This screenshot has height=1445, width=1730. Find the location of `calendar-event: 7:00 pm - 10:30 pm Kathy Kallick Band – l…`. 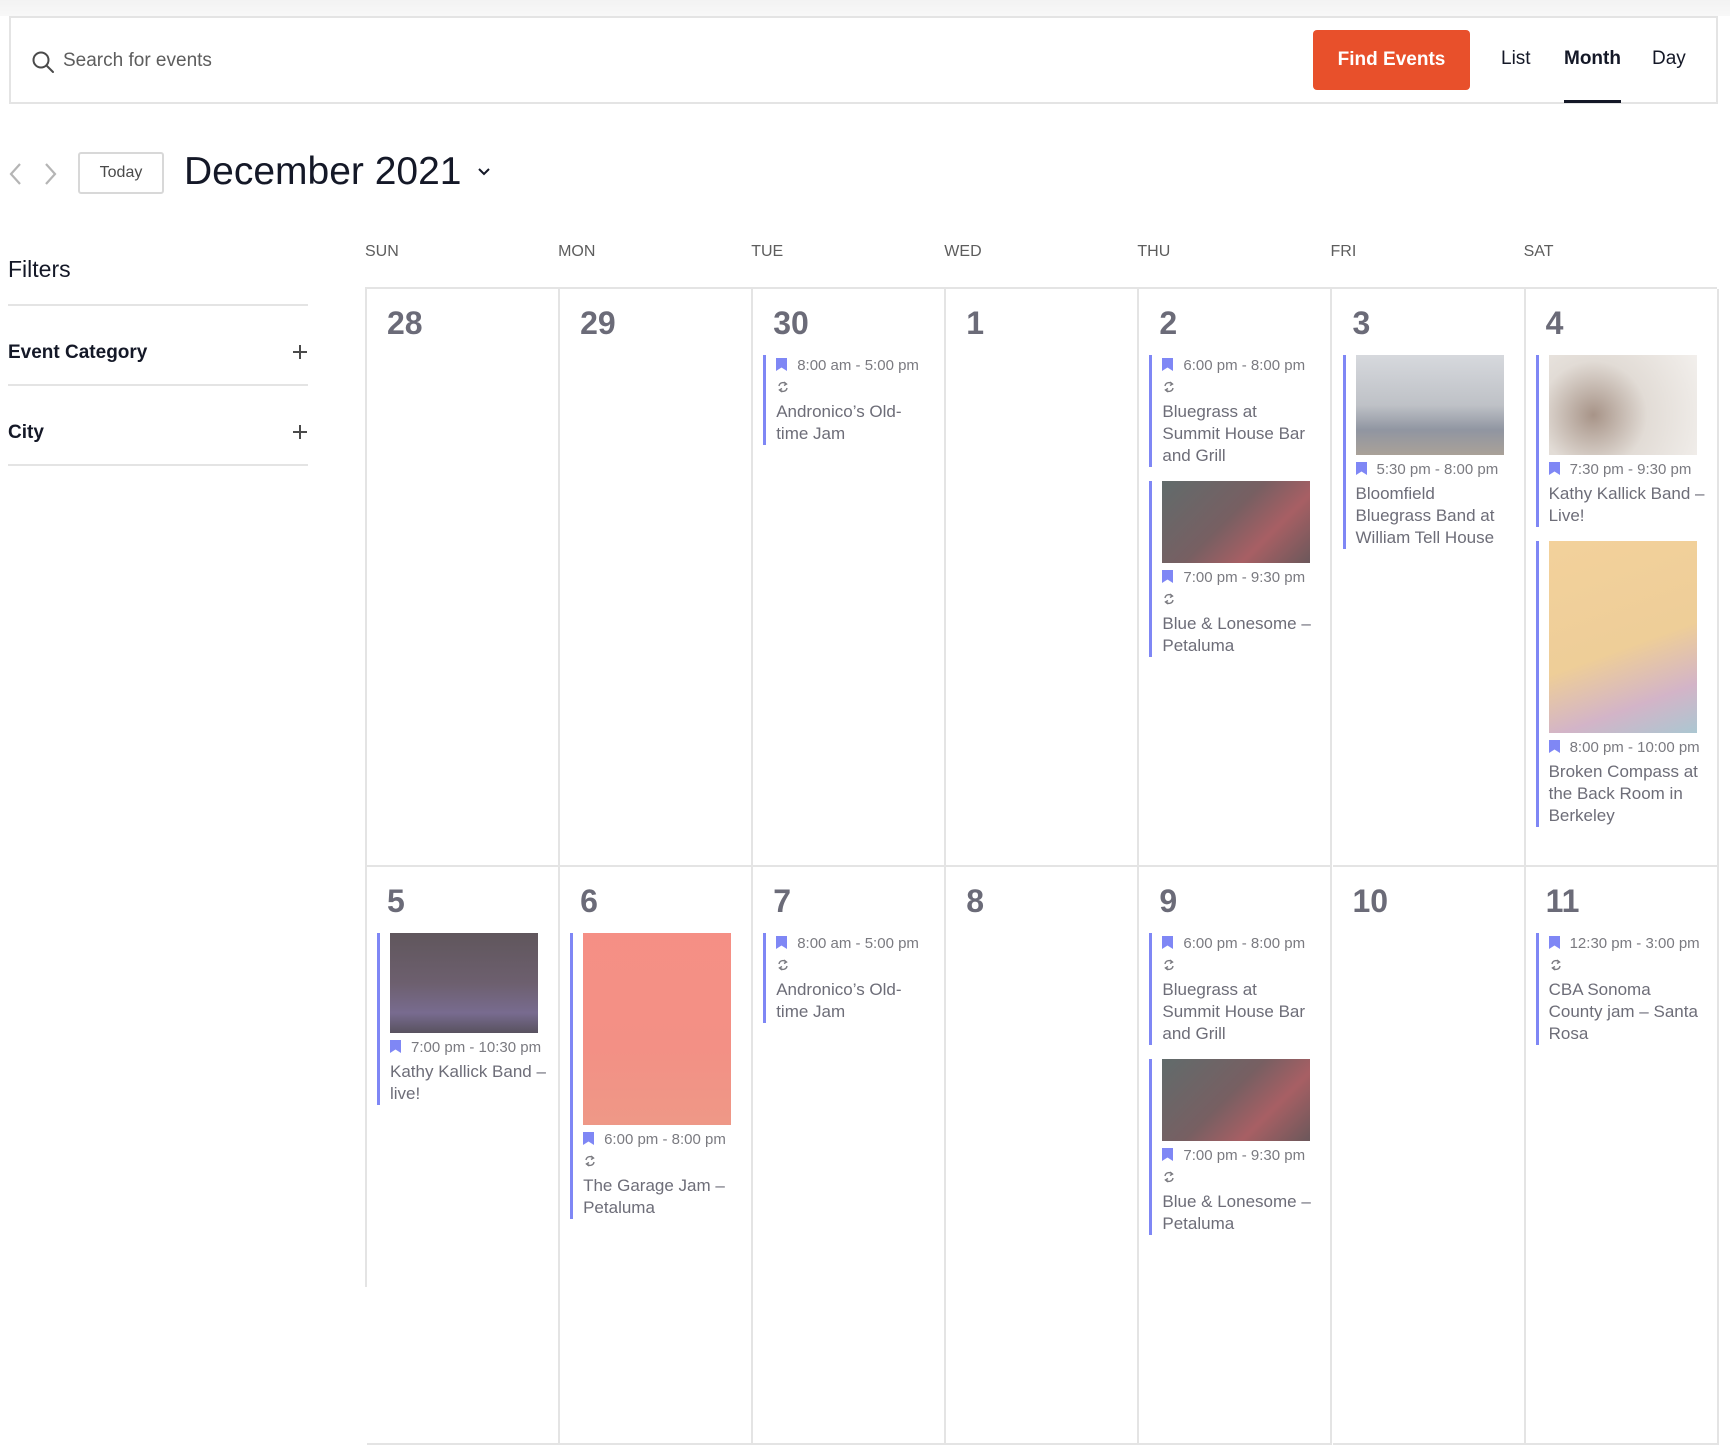

calendar-event: 7:00 pm - 10:30 pm Kathy Kallick Band – l… is located at coordinates (461, 1019).